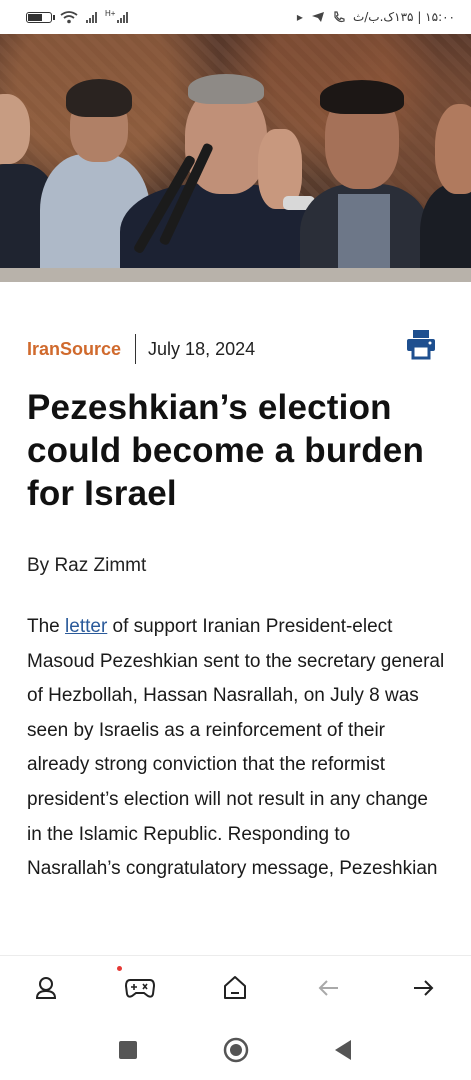 The width and height of the screenshot is (471, 1080). I want to click on profile-button, so click(46, 988).